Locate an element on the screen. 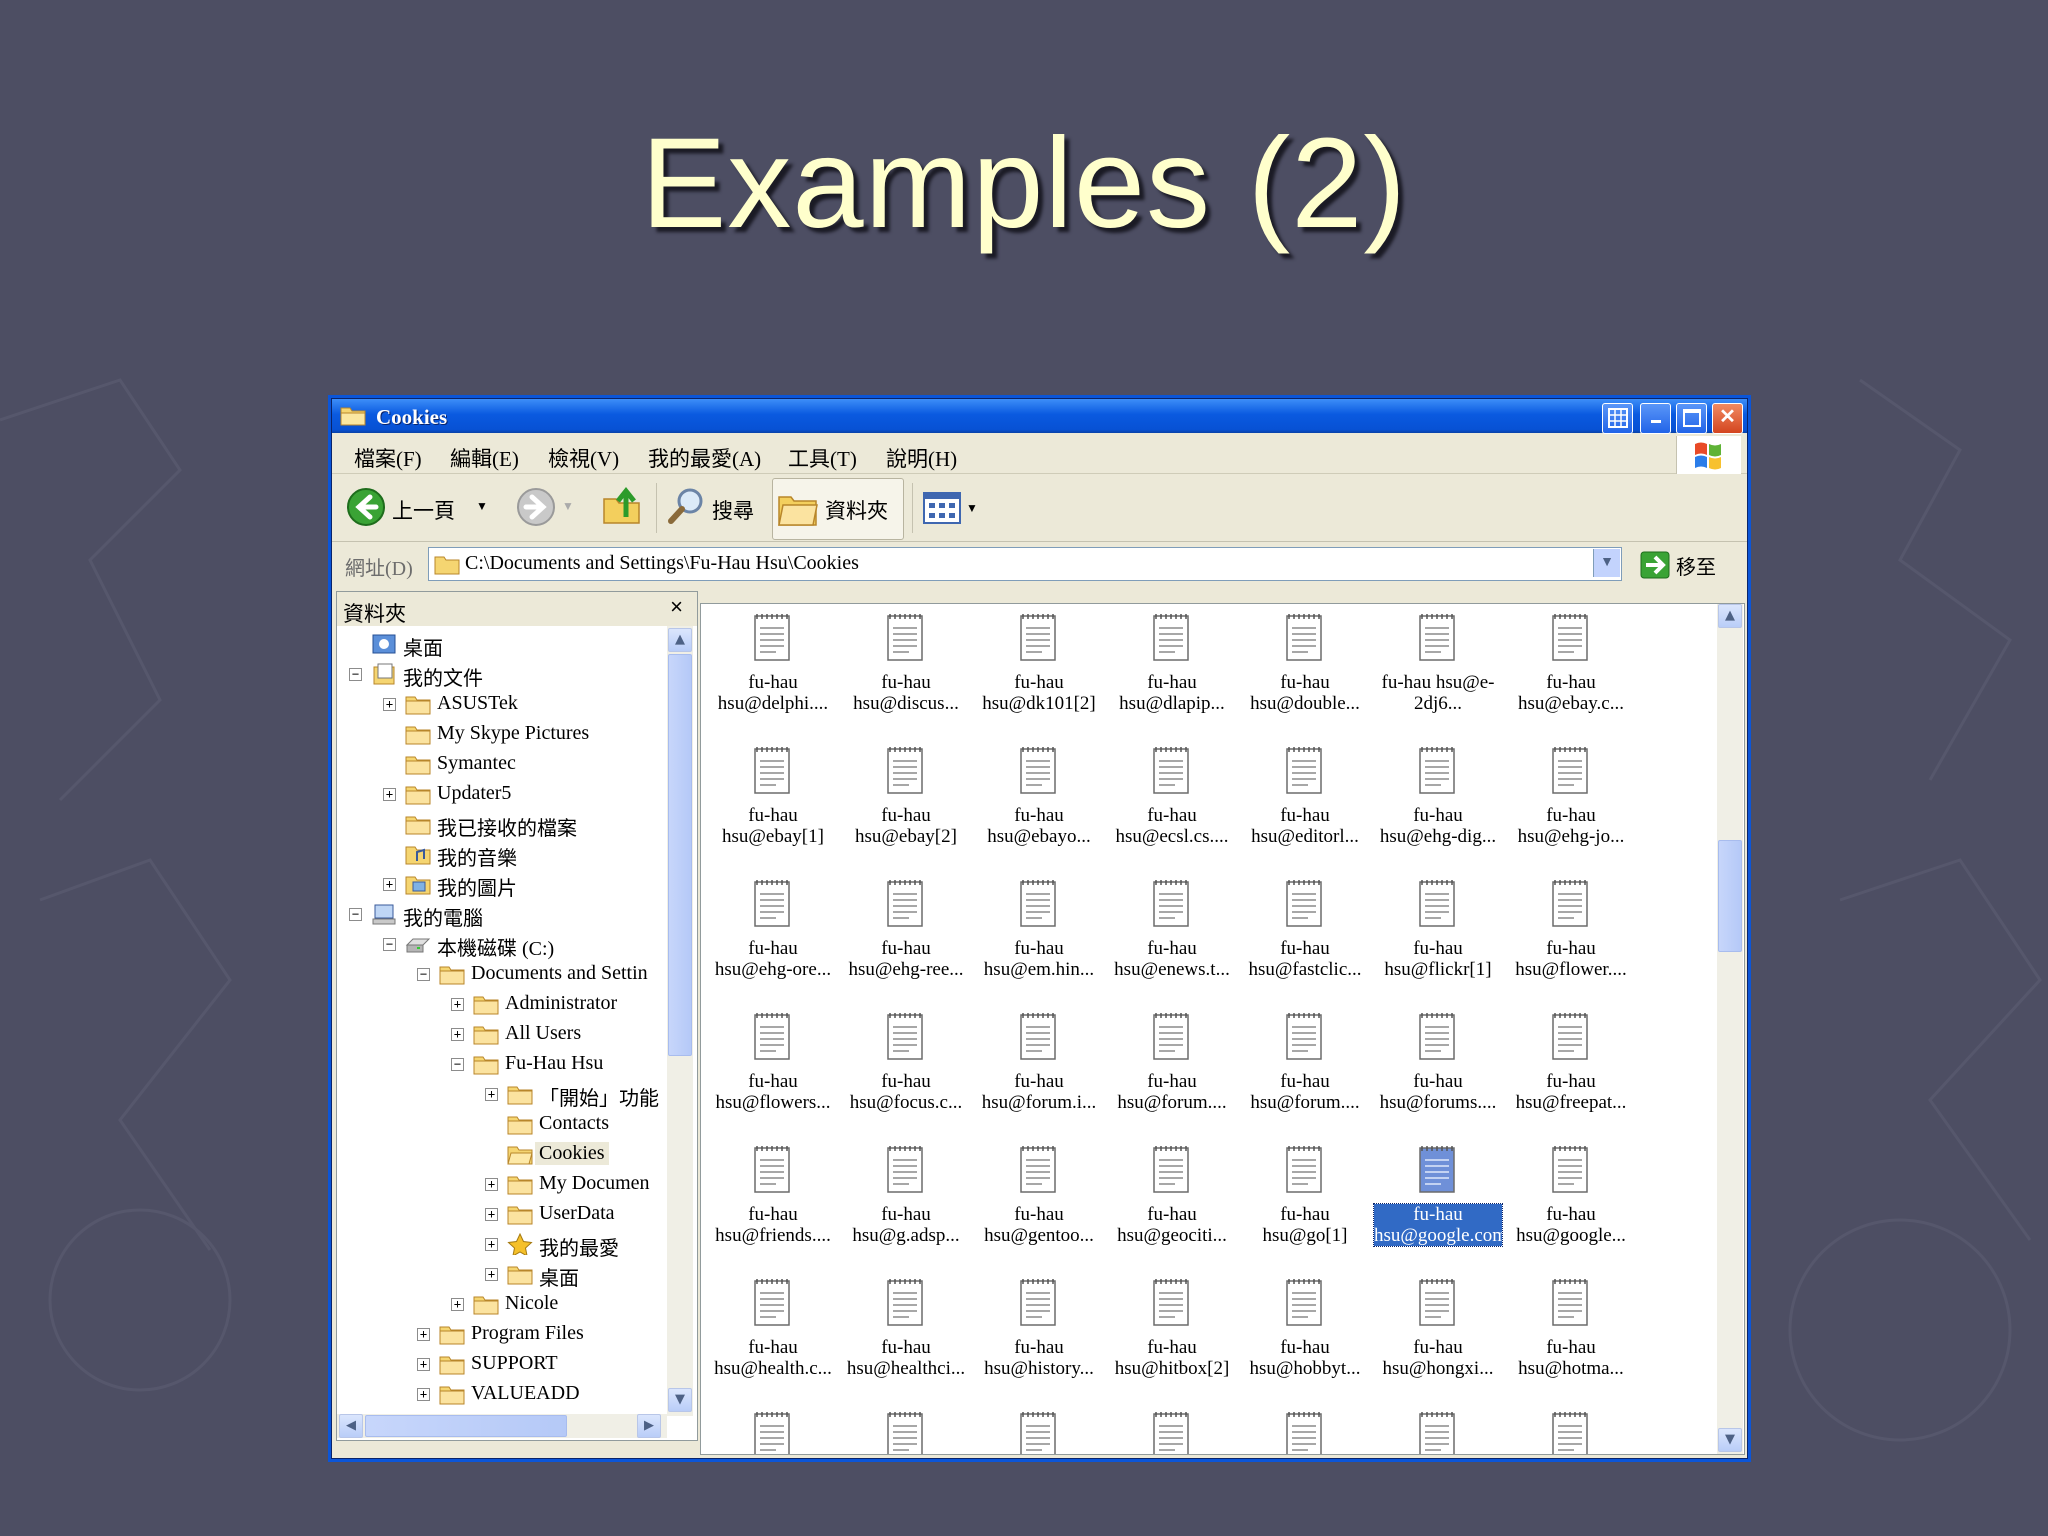 The width and height of the screenshot is (2048, 1536). folder-pane-vertical-scrollbar: ▲ ▼ is located at coordinates (680, 1021).